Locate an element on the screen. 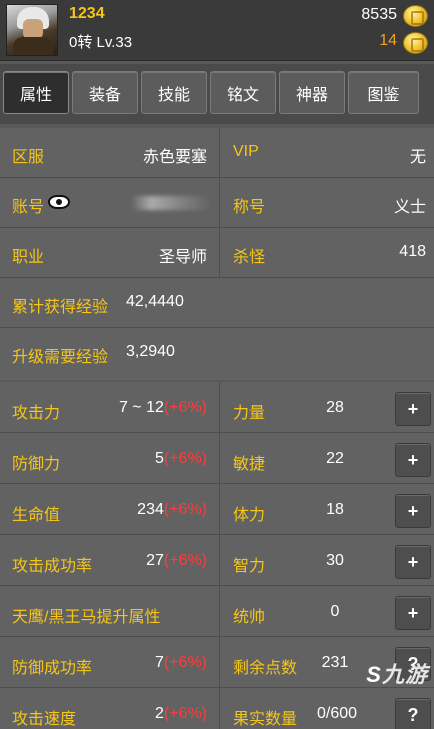 The height and width of the screenshot is (729, 434). stat-left-cell: 天鹰/黑王马提升属性 is located at coordinates (110, 611).